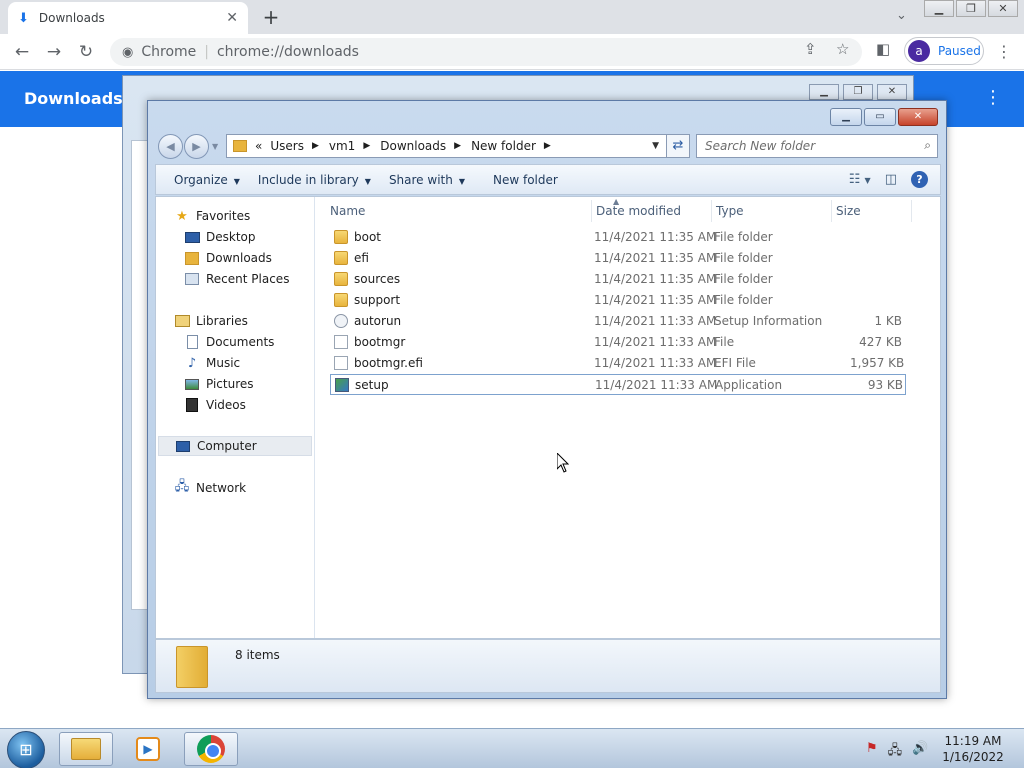 This screenshot has height=768, width=1024. I want to click on nav-downloads: Downloads, so click(228, 258).